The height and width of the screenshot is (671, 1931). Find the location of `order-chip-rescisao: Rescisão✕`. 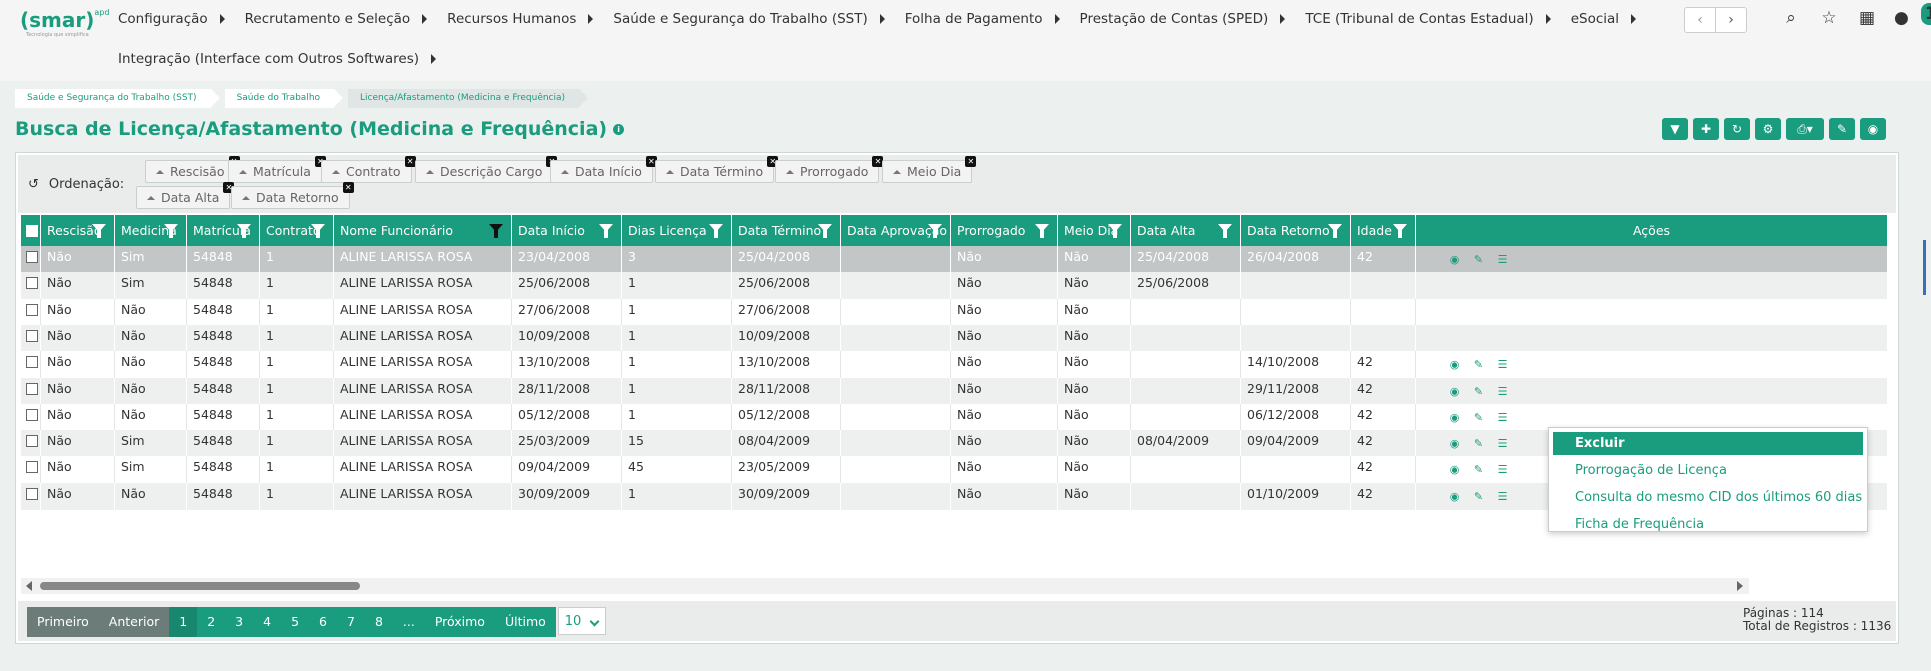

order-chip-rescisao: Rescisão✕ is located at coordinates (192, 169).